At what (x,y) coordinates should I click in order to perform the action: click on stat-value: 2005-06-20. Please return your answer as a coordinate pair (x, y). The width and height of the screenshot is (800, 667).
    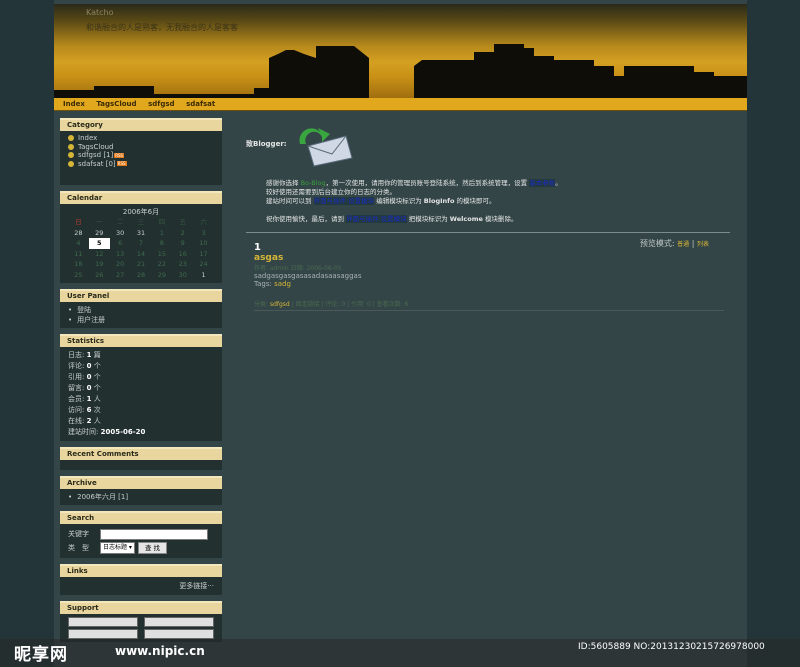
    Looking at the image, I should click on (123, 432).